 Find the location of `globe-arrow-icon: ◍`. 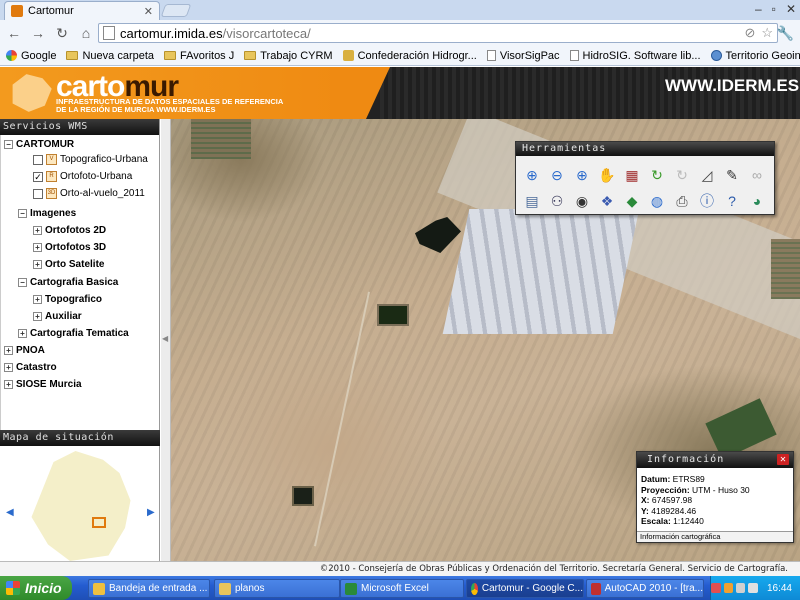

globe-arrow-icon: ◍ is located at coordinates (657, 201).